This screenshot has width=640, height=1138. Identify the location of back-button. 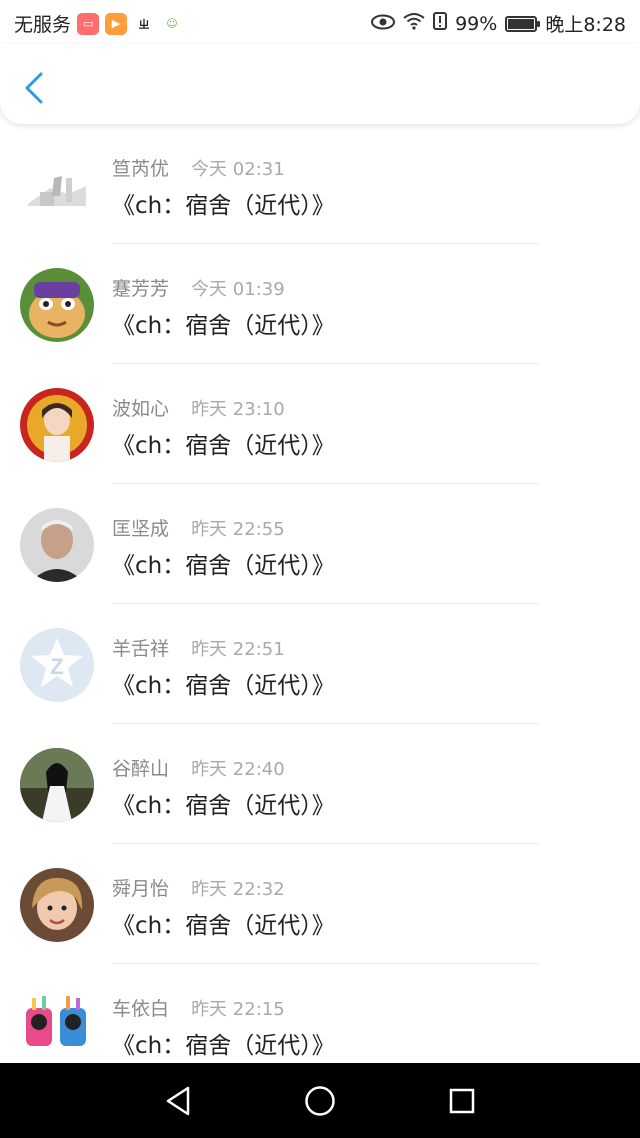
(34, 88).